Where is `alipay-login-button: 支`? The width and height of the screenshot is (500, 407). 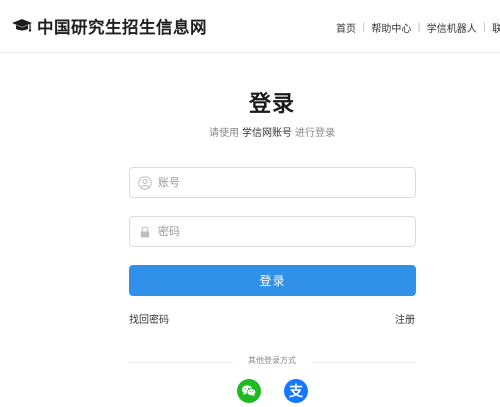 alipay-login-button: 支 is located at coordinates (296, 391).